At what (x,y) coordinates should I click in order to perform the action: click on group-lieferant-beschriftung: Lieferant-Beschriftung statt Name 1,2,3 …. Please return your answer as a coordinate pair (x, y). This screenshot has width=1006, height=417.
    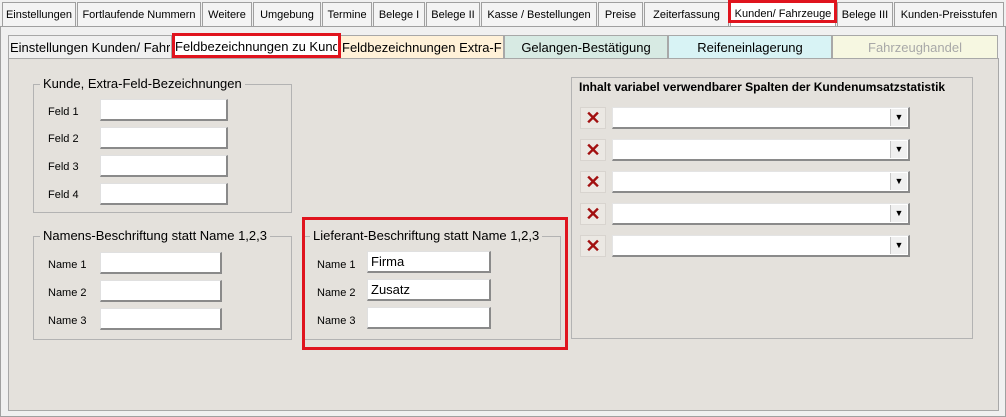
    Looking at the image, I should click on (432, 284).